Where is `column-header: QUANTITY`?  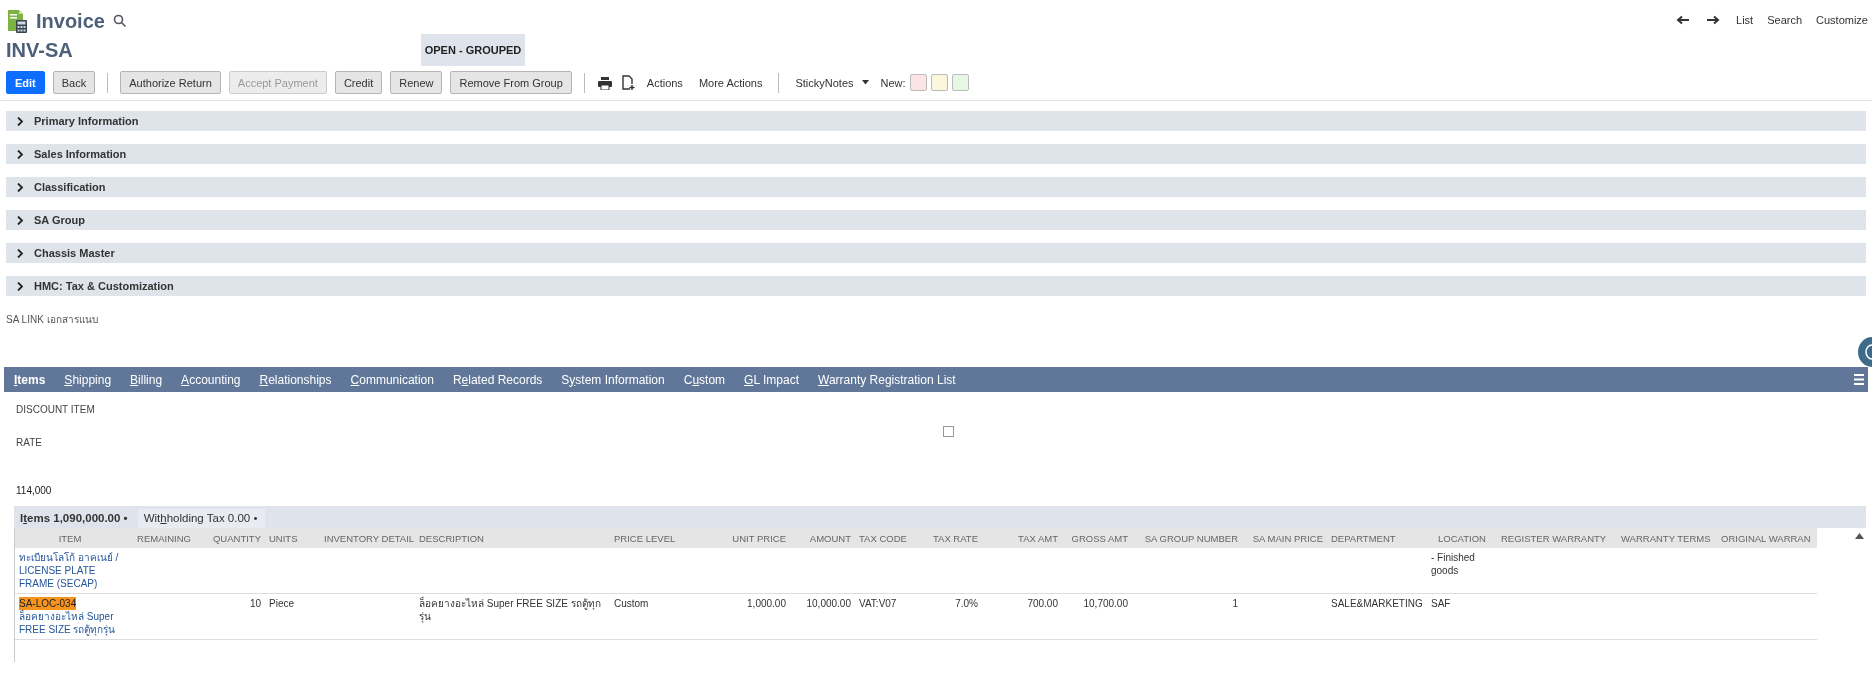
column-header: QUANTITY is located at coordinates (234, 538).